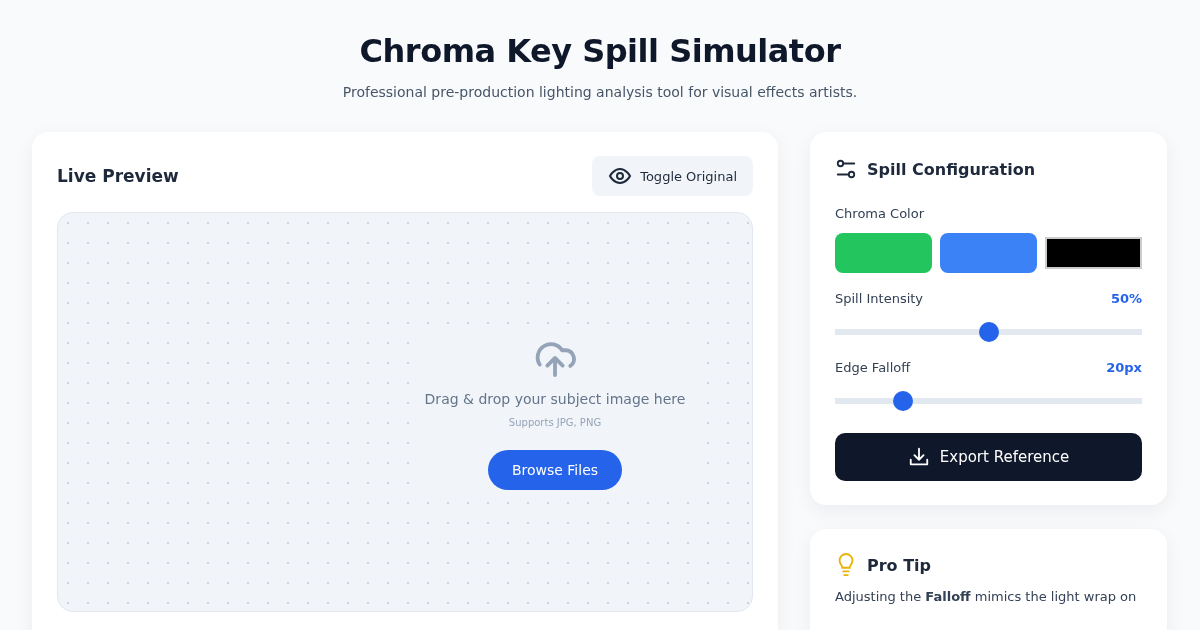 The width and height of the screenshot is (1200, 630). What do you see at coordinates (918, 457) in the screenshot?
I see `download-icon` at bounding box center [918, 457].